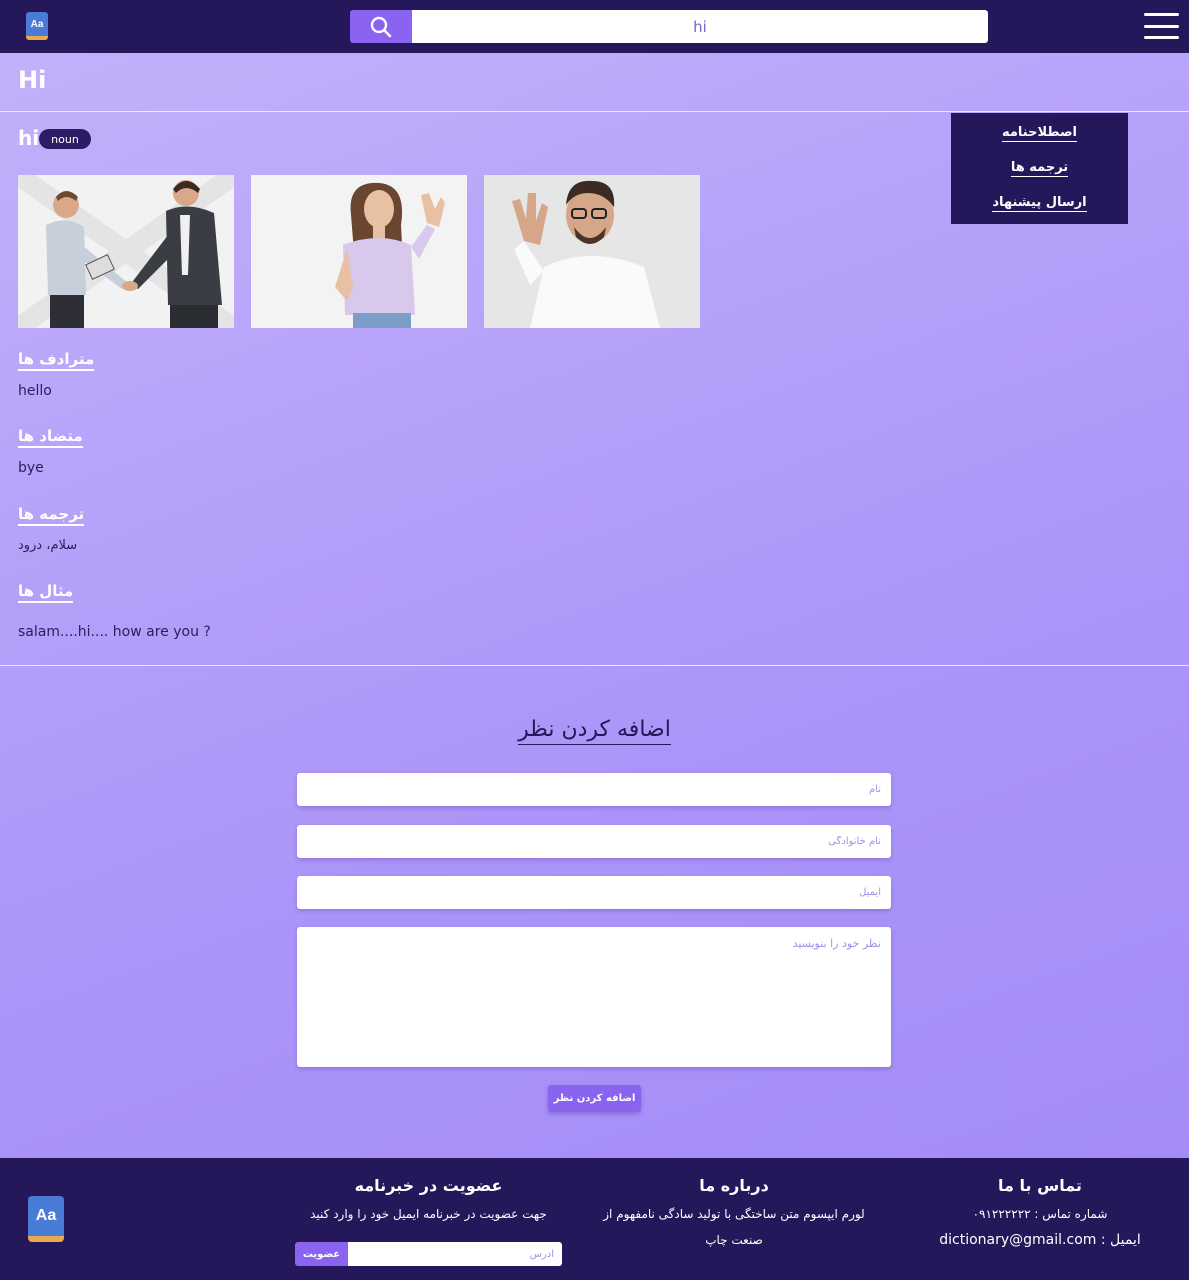  What do you see at coordinates (29, 138) in the screenshot?
I see `entry-word: hi` at bounding box center [29, 138].